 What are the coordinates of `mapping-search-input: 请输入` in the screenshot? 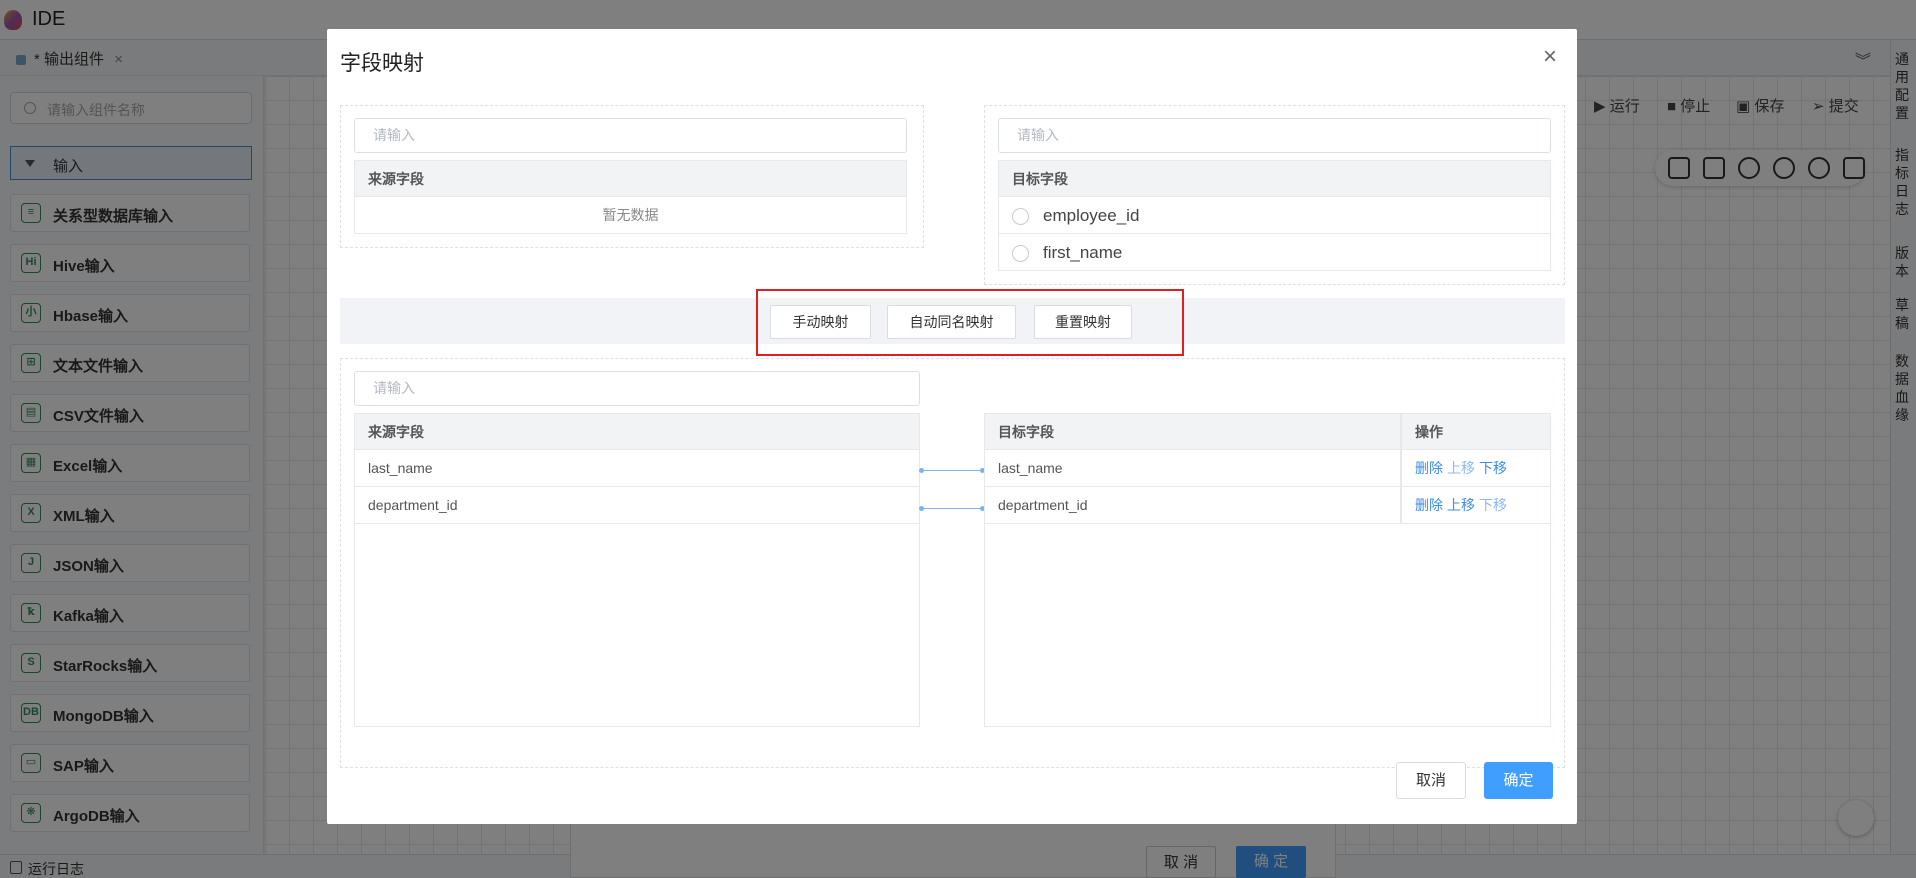 It's located at (637, 388).